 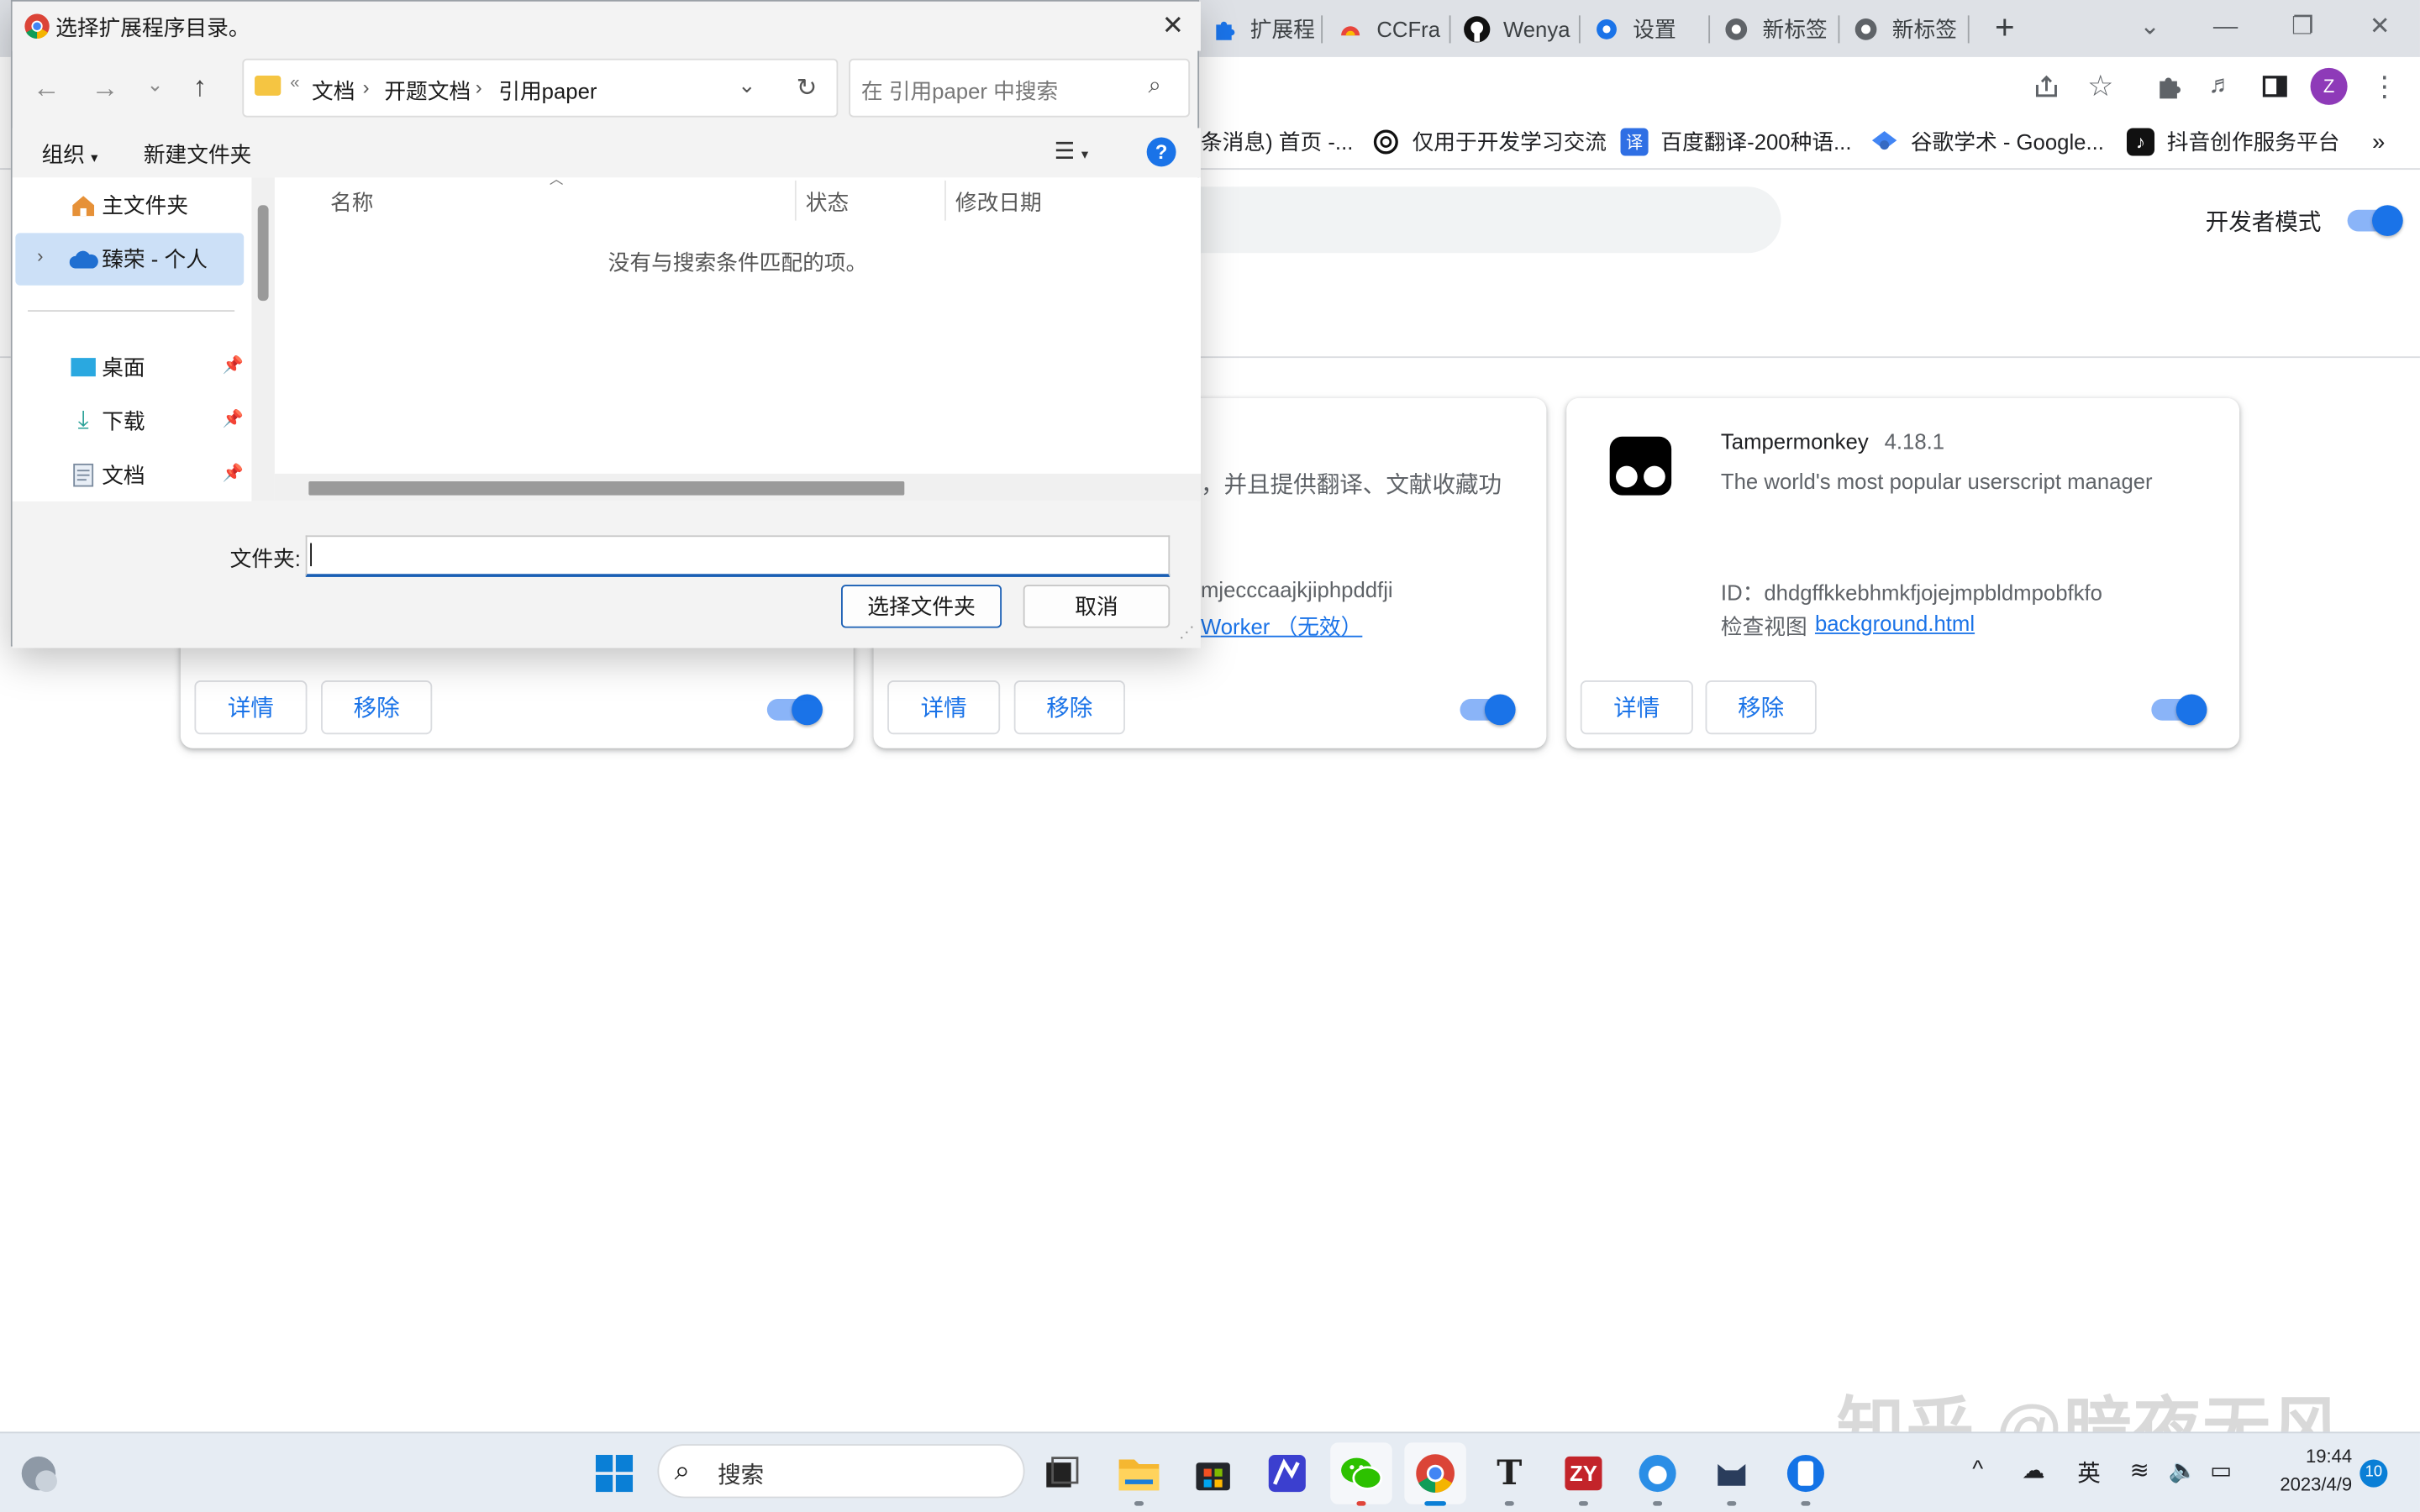 What do you see at coordinates (1509, 1474) in the screenshot?
I see `typora-app: T` at bounding box center [1509, 1474].